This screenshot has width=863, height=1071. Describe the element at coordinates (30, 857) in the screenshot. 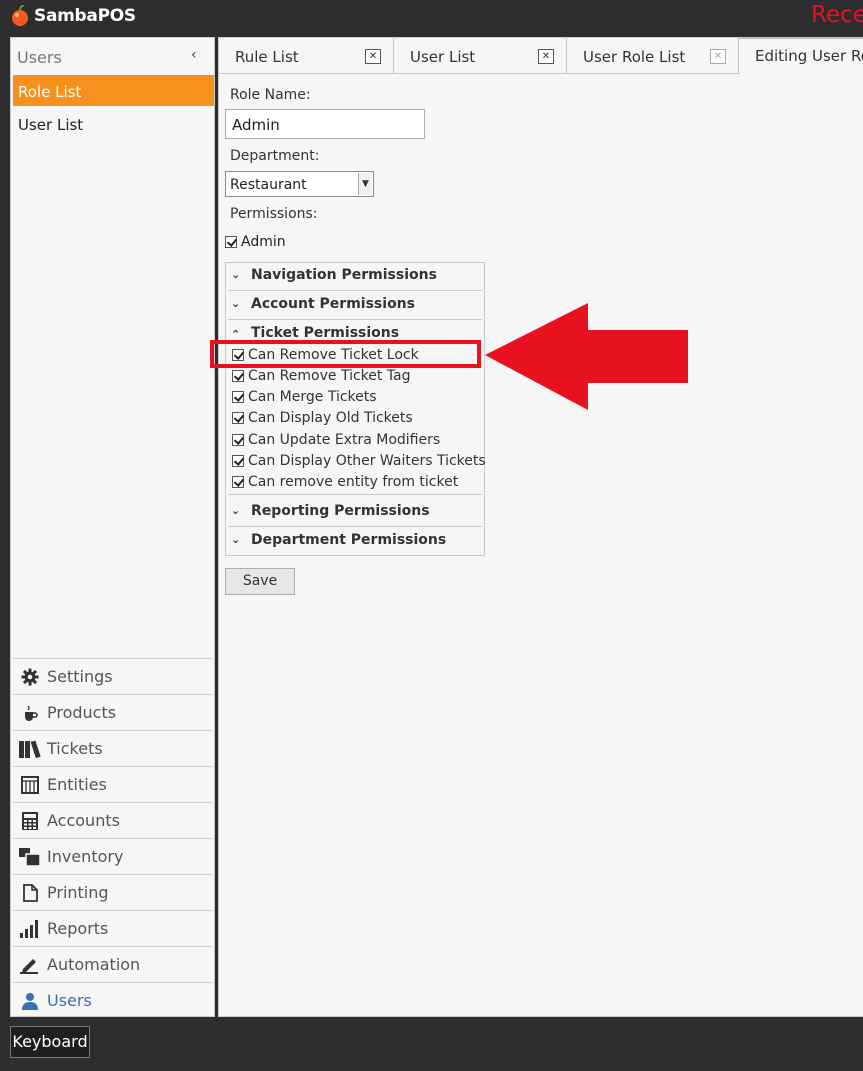

I see `boxes-icon` at that location.